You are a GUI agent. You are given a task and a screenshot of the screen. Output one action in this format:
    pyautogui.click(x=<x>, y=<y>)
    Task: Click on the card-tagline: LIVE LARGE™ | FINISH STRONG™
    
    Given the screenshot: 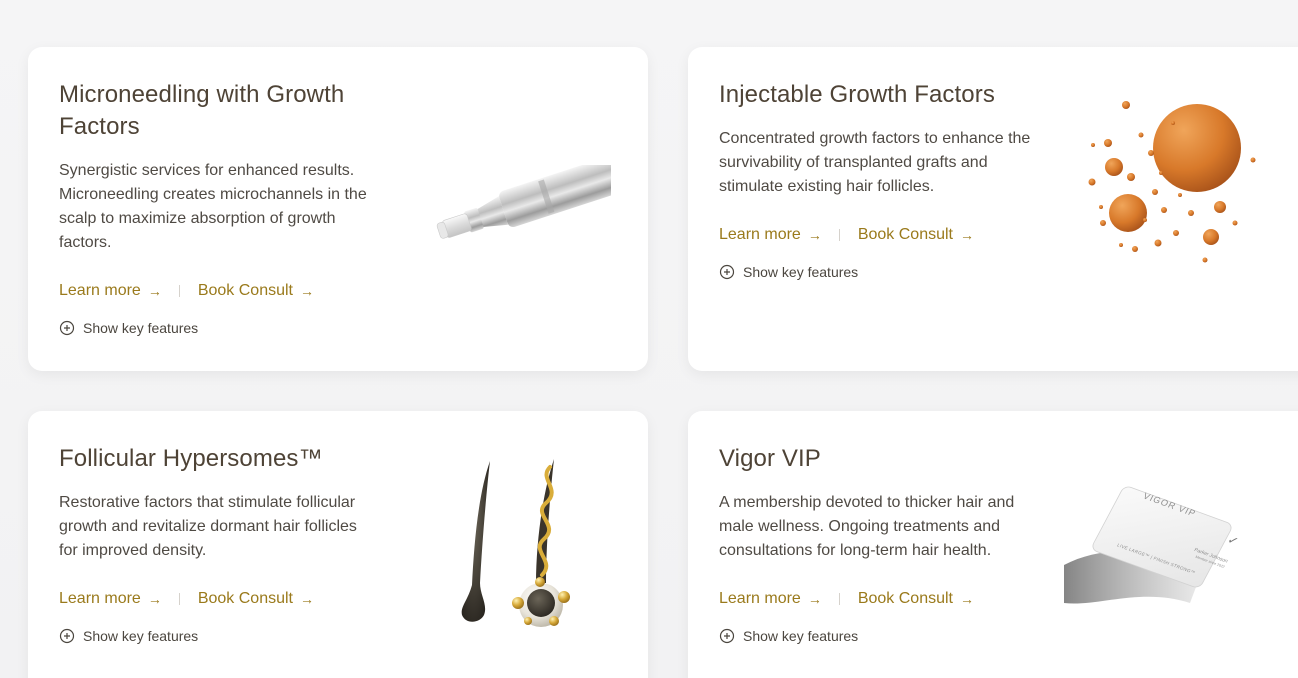 What is the action you would take?
    pyautogui.click(x=1156, y=559)
    